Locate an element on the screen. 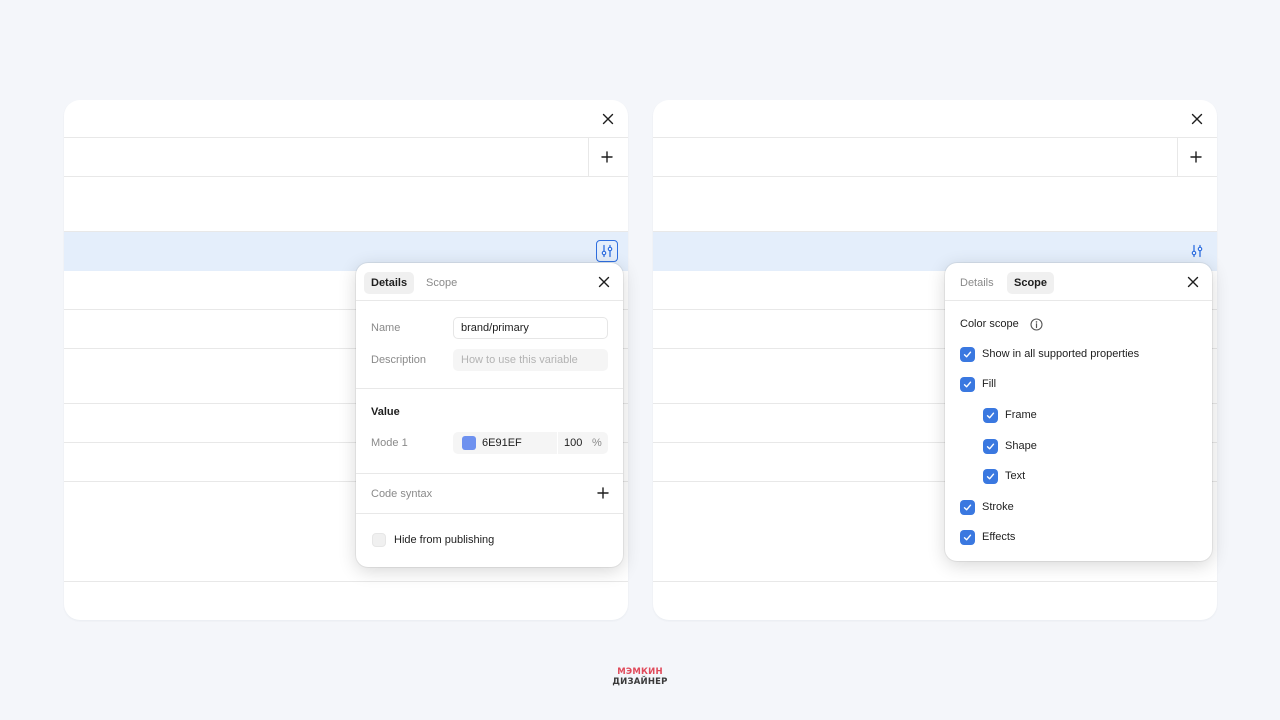 This screenshot has height=720, width=1280. hex-value: 6E91EF is located at coordinates (502, 443).